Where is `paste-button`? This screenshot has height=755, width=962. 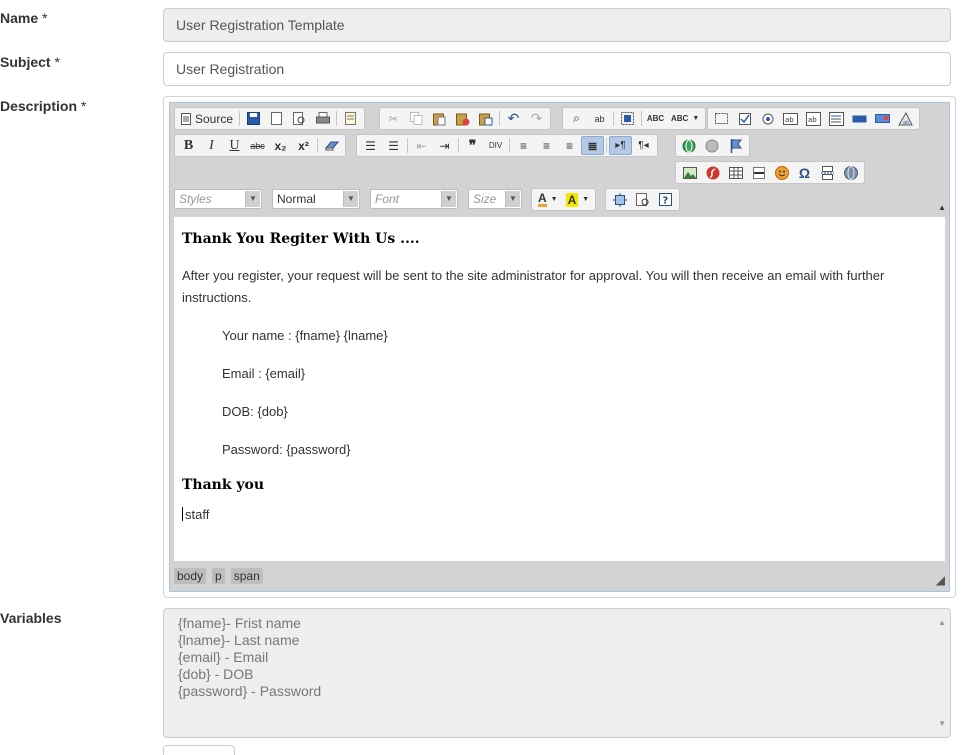 paste-button is located at coordinates (439, 118).